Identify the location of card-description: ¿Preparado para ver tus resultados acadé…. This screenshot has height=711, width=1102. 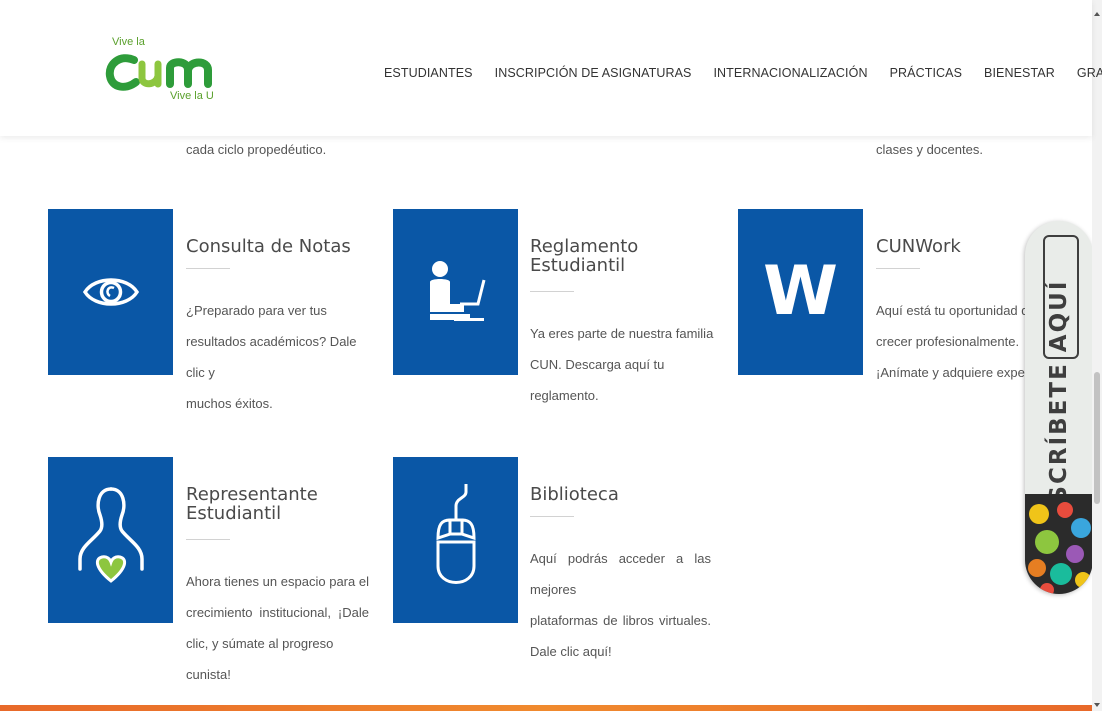
(276, 357).